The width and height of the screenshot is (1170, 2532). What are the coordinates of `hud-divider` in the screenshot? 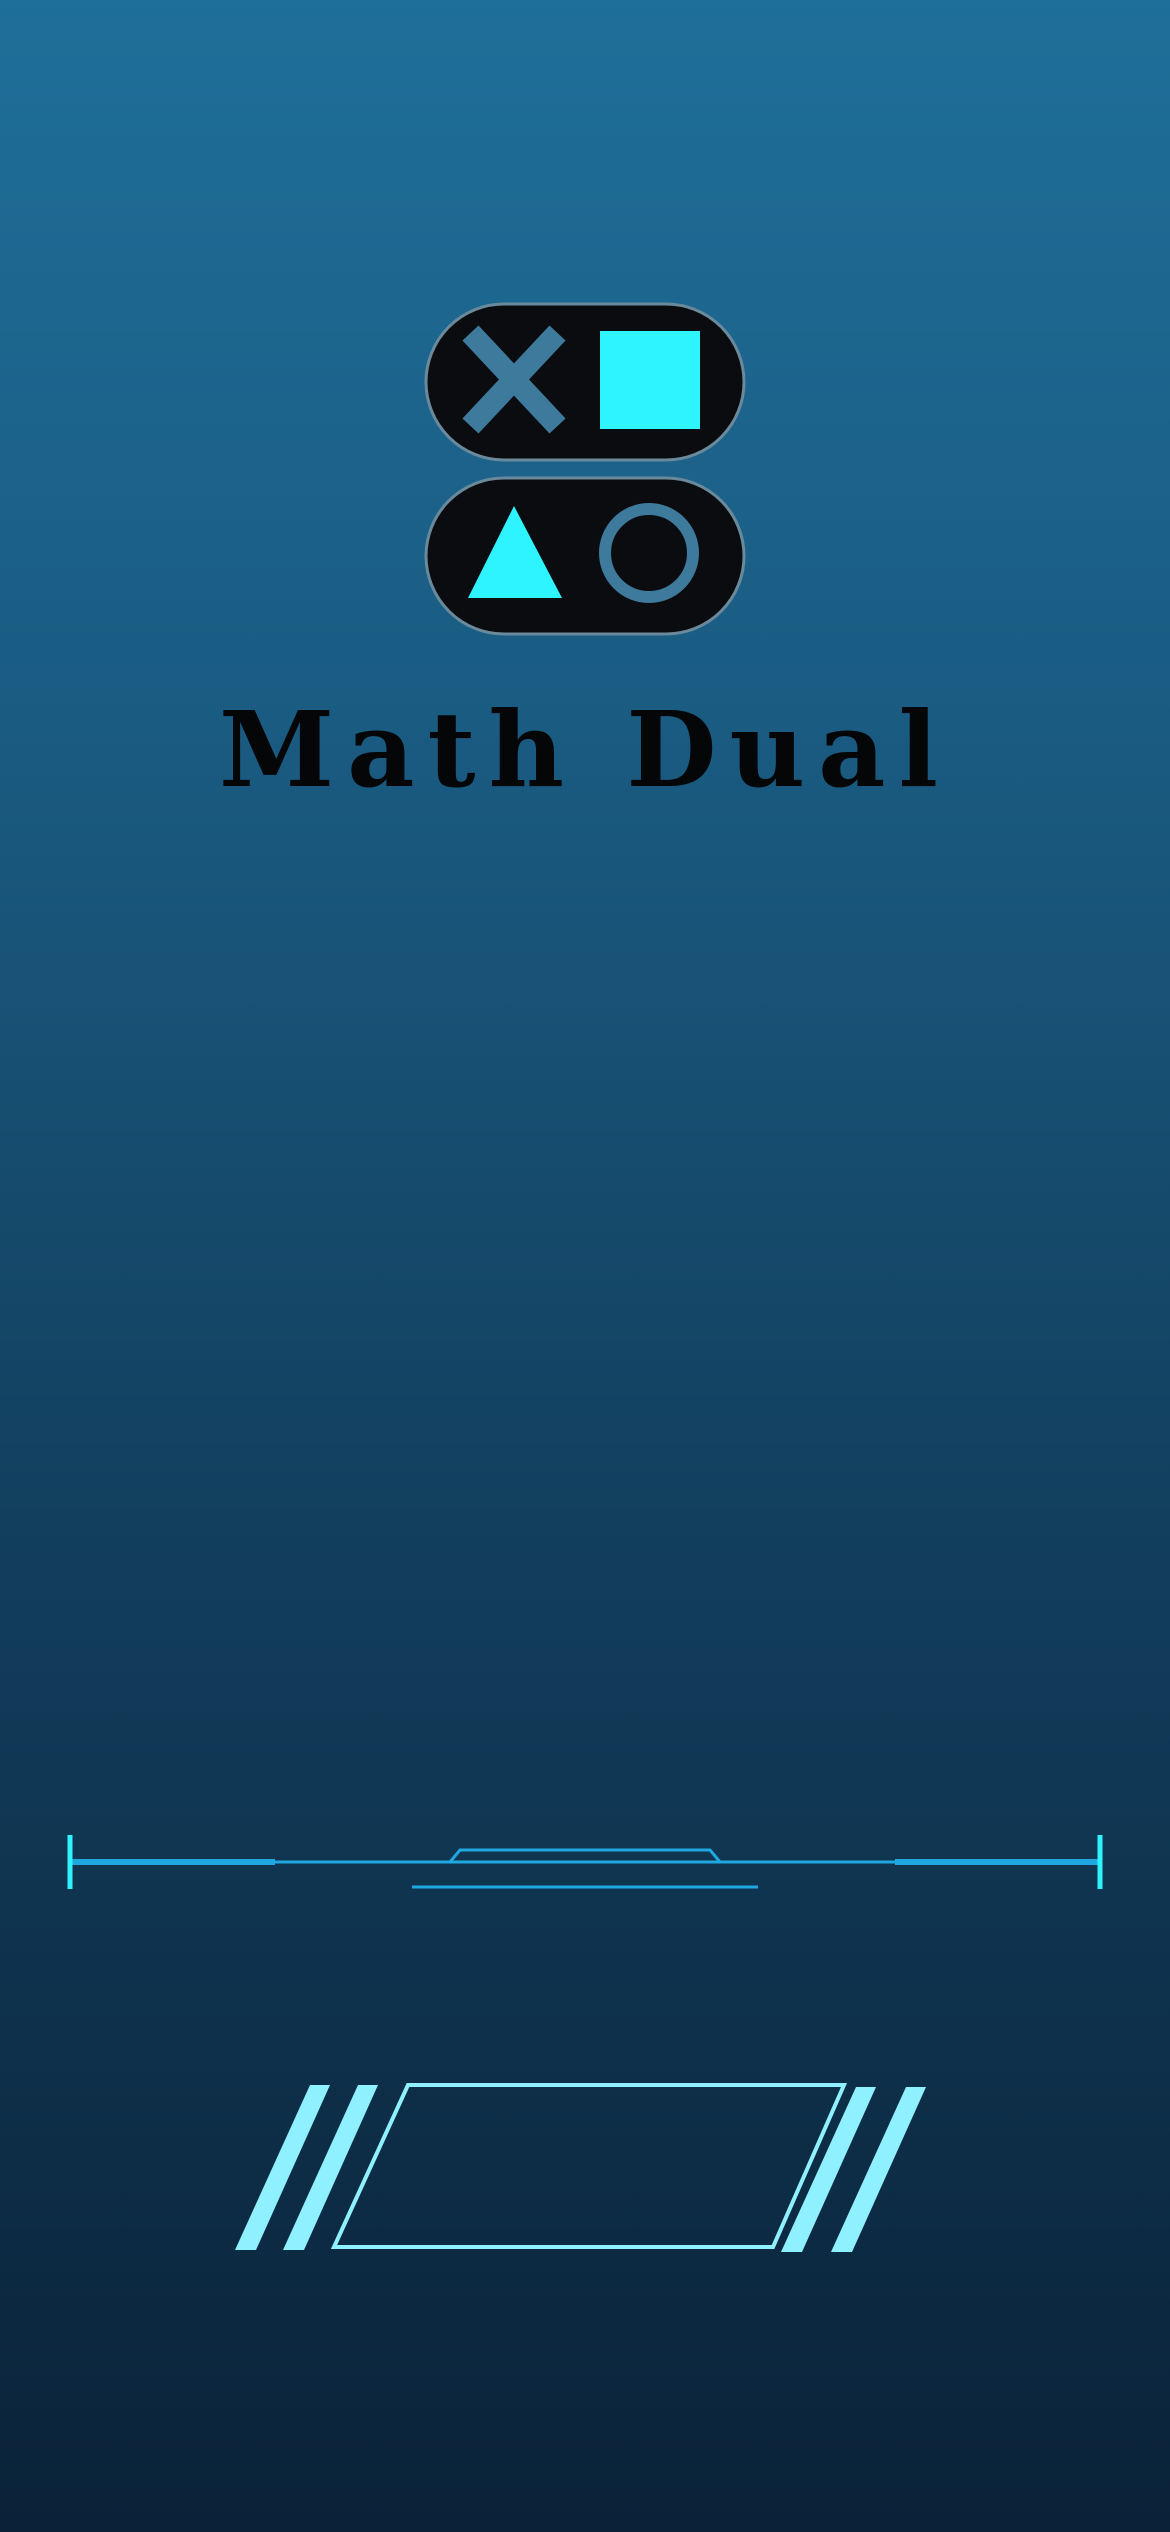 It's located at (585, 1862).